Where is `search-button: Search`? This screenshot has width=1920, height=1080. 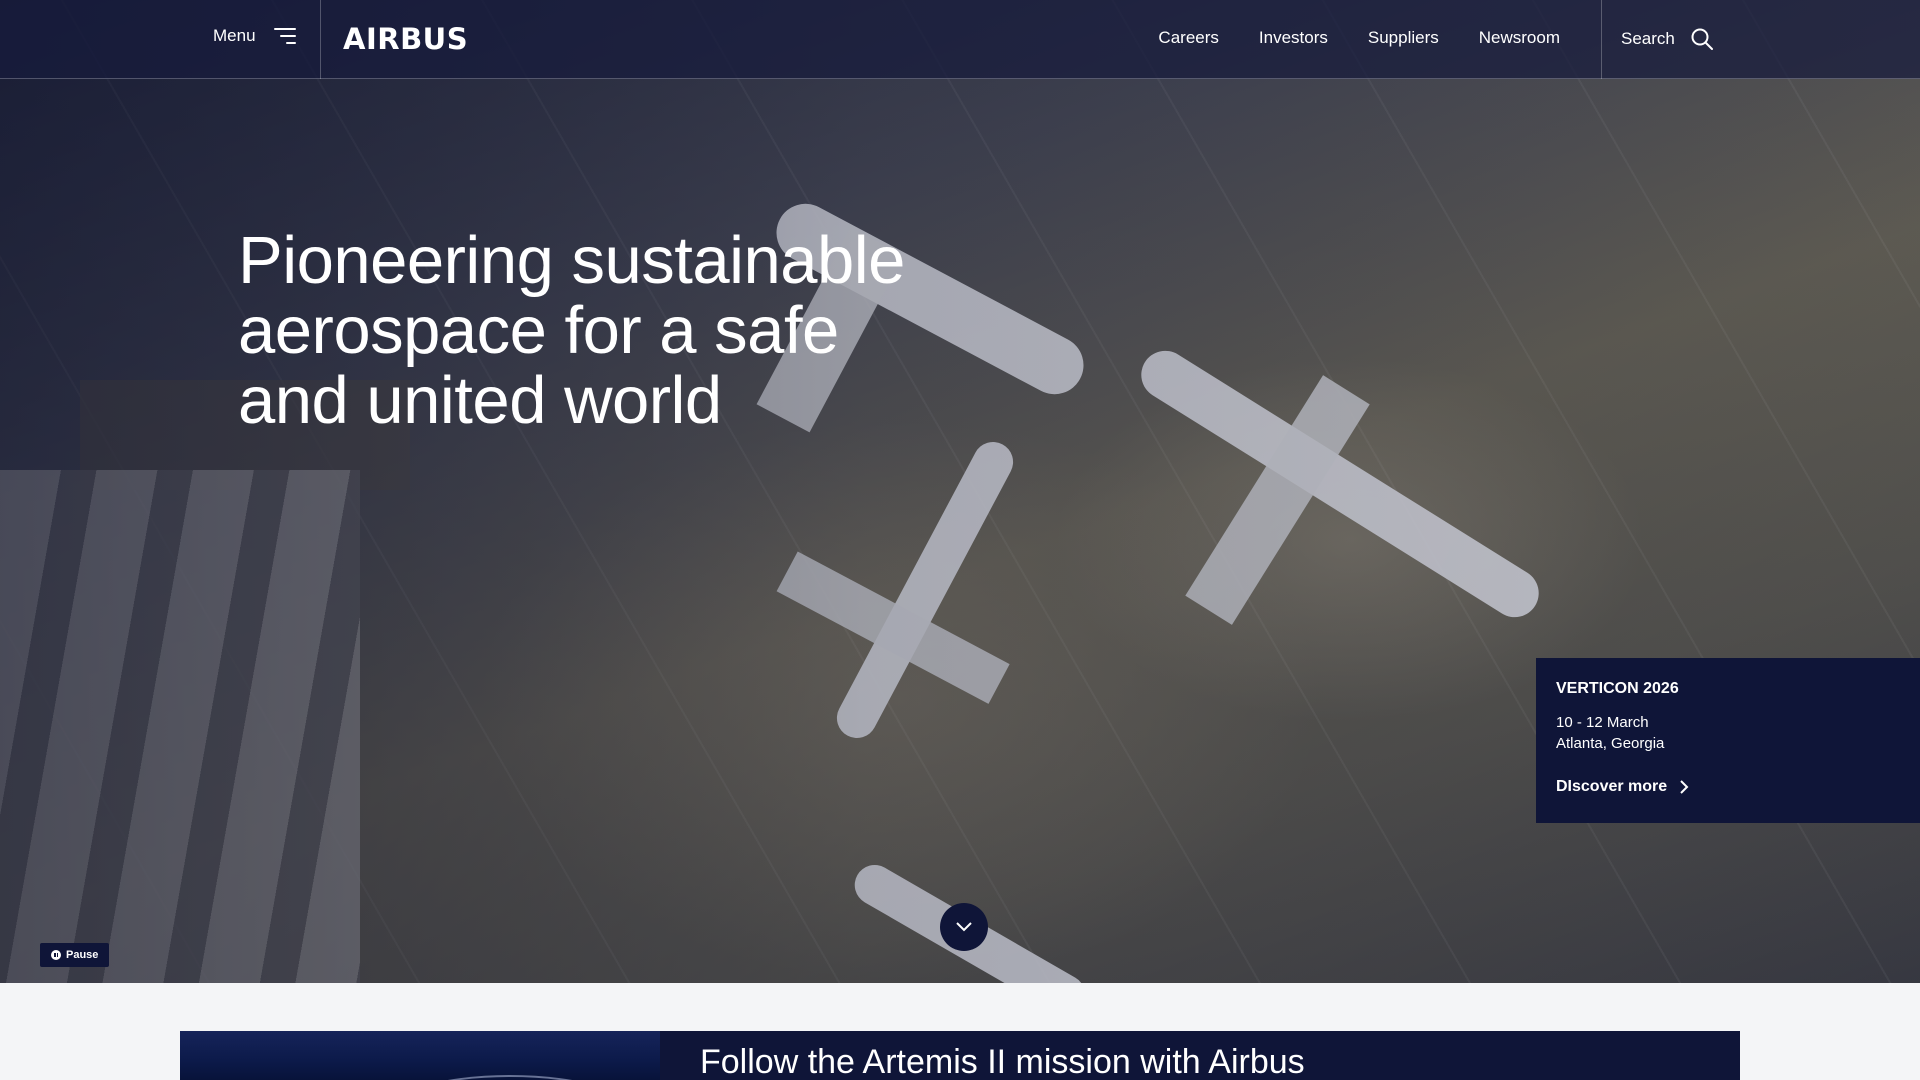 search-button: Search is located at coordinates (1667, 39).